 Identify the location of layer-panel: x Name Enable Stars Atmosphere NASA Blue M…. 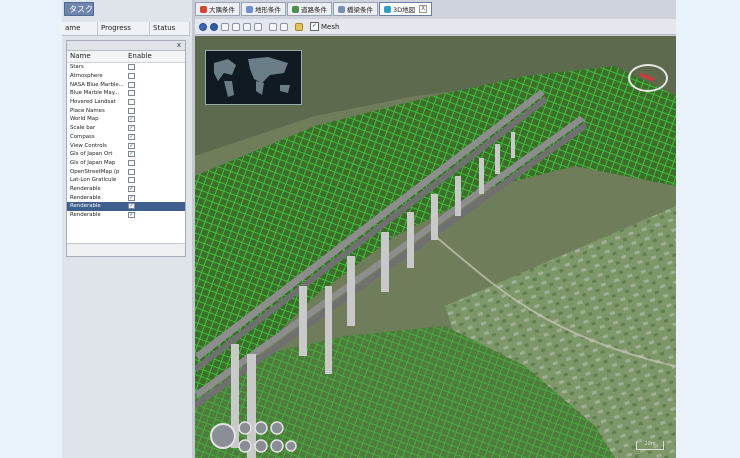
(126, 148).